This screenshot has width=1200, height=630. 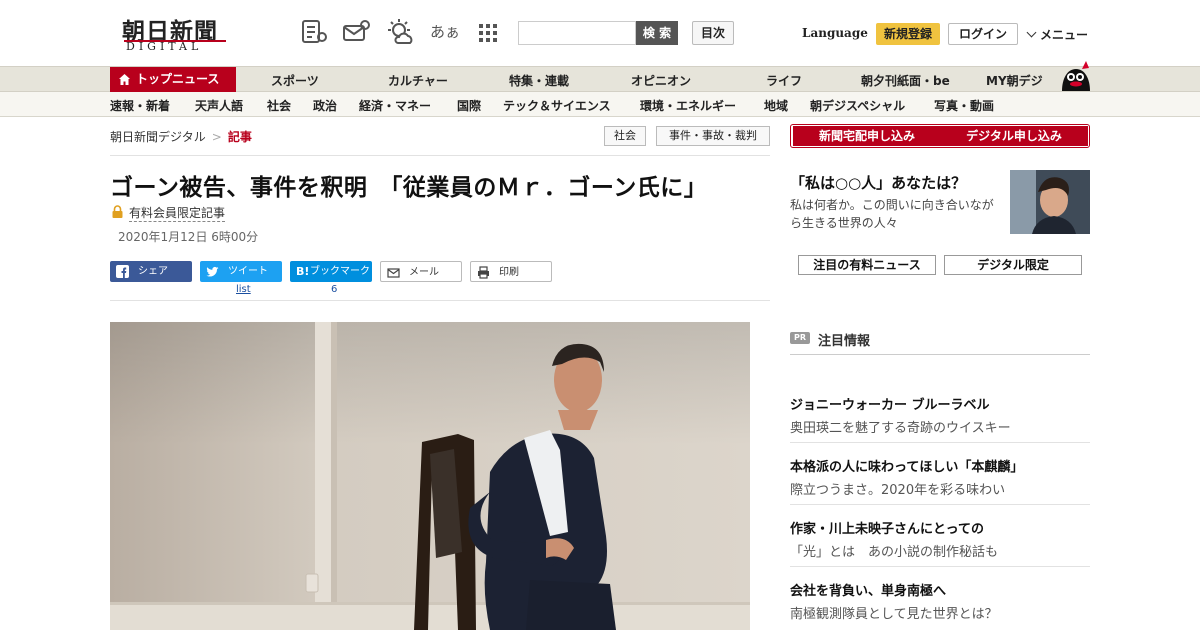 What do you see at coordinates (964, 105) in the screenshot?
I see `nav2-photo-video: 写真・動画` at bounding box center [964, 105].